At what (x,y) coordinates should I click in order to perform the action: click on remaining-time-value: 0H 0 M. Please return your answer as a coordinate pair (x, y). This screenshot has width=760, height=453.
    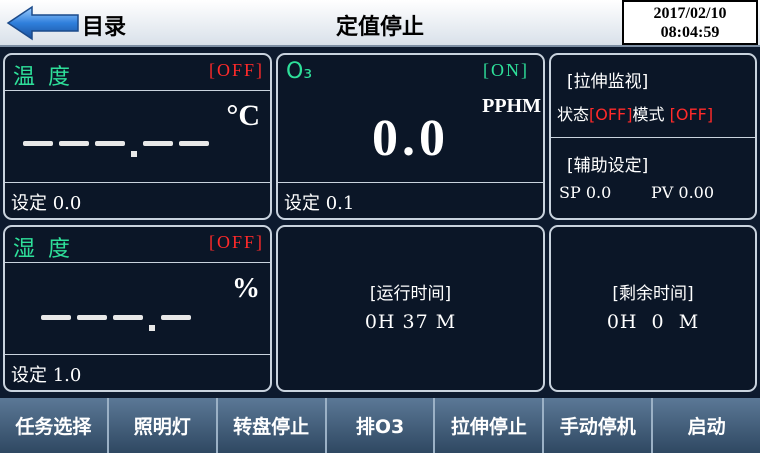
    Looking at the image, I should click on (653, 322).